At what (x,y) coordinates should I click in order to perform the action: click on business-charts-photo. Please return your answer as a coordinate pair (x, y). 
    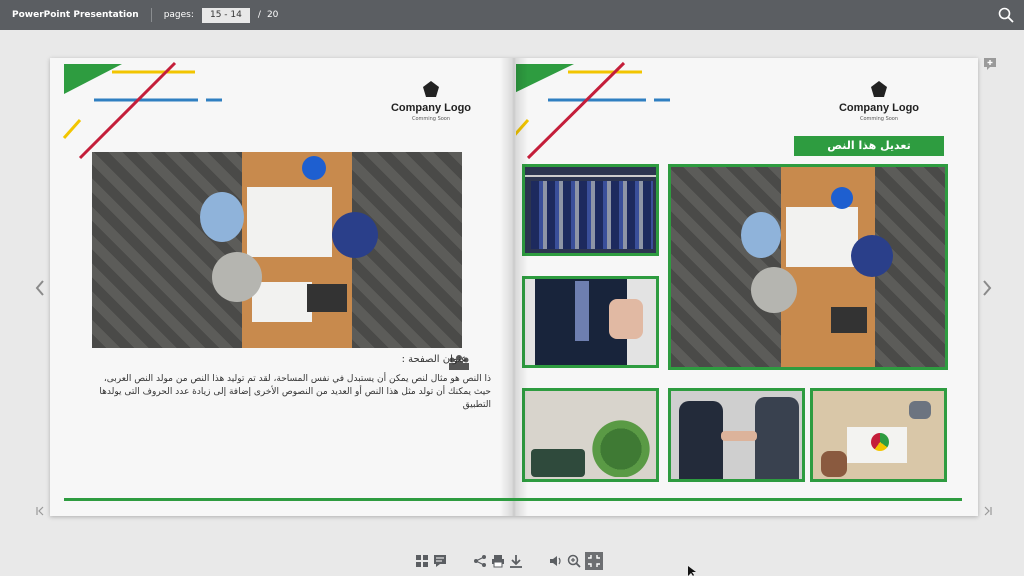
    Looking at the image, I should click on (878, 435).